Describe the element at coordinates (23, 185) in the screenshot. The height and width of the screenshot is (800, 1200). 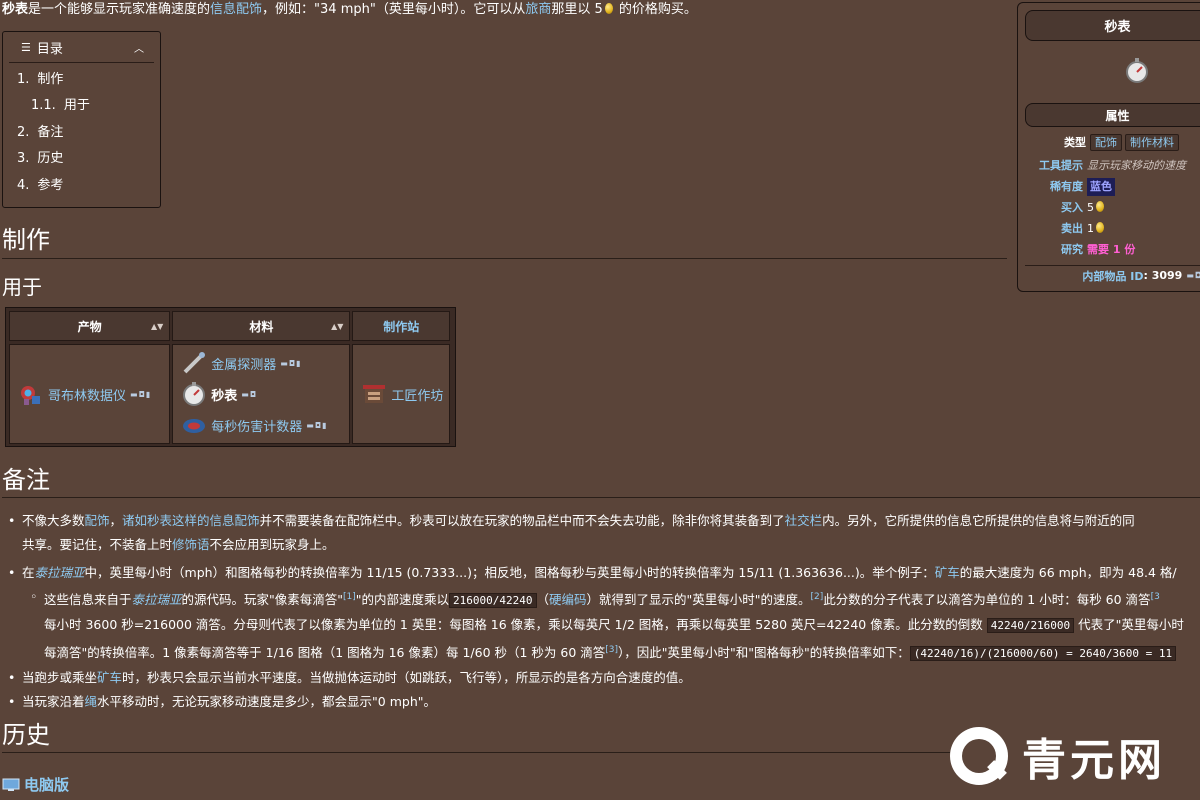
I see `toc-num: 4.` at that location.